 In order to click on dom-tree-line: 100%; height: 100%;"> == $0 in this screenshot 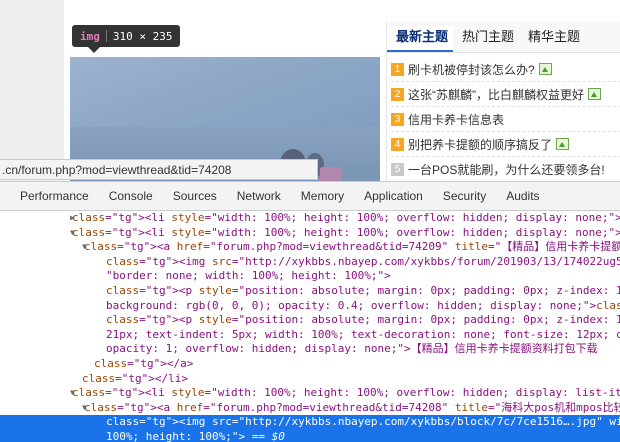, I will do `click(310, 435)`.